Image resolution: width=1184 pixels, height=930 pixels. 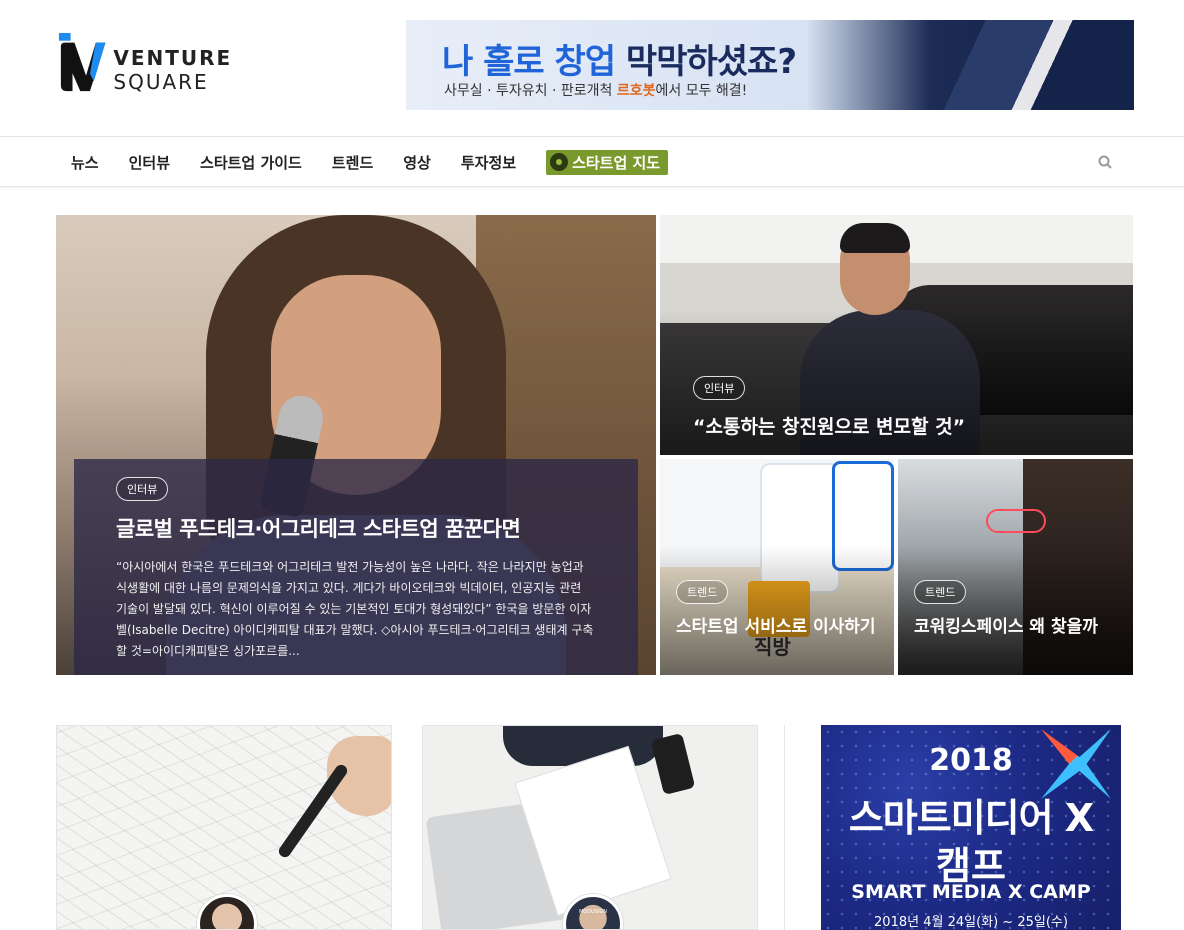 What do you see at coordinates (488, 162) in the screenshot?
I see `nav-item-investment: 투자정보` at bounding box center [488, 162].